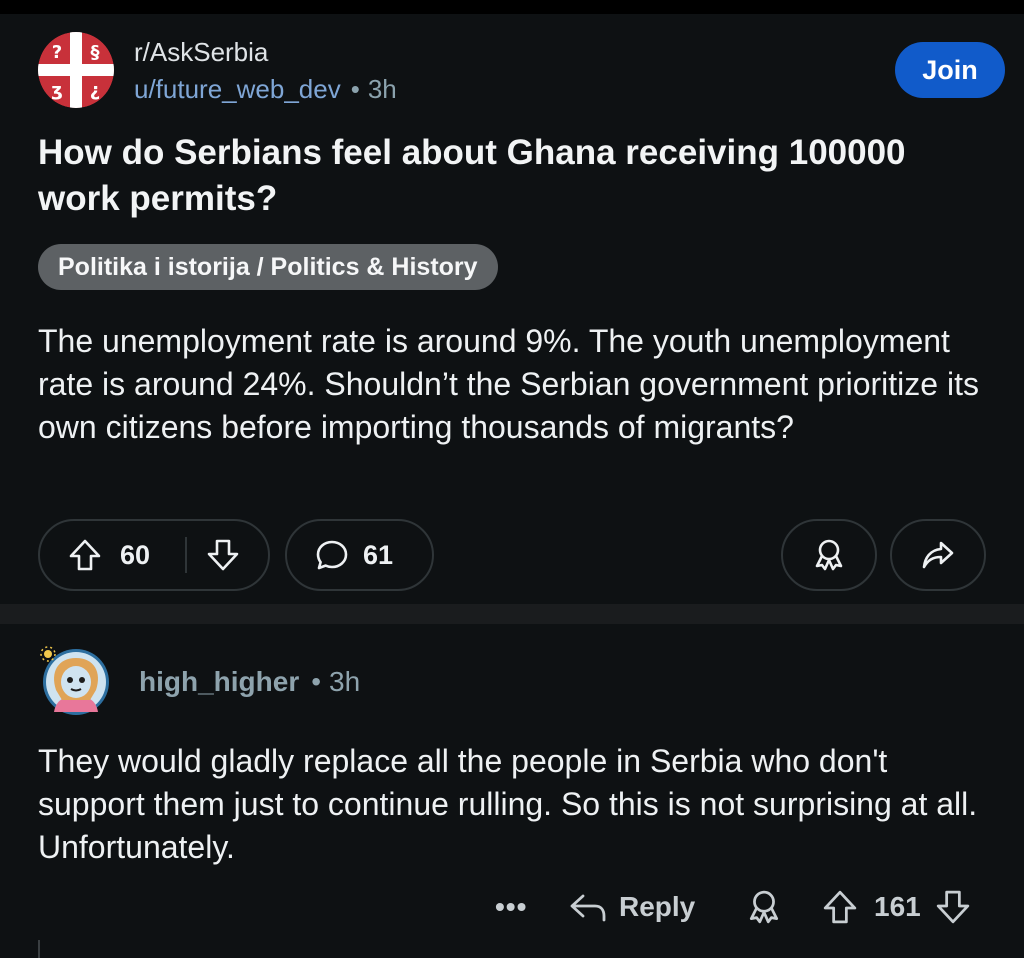  What do you see at coordinates (657, 906) in the screenshot?
I see `reply-label: Reply` at bounding box center [657, 906].